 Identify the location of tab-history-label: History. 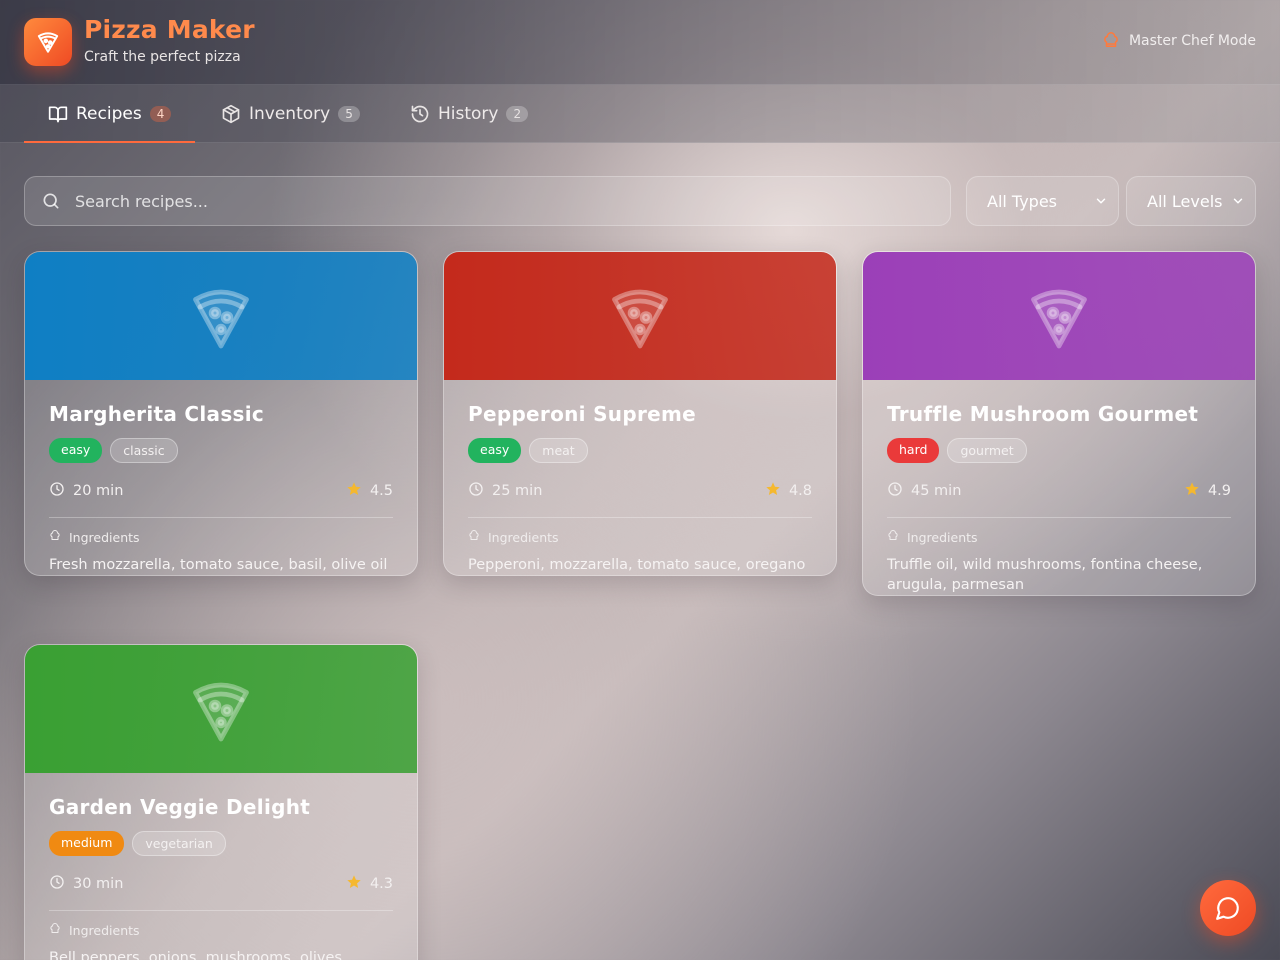
(468, 114).